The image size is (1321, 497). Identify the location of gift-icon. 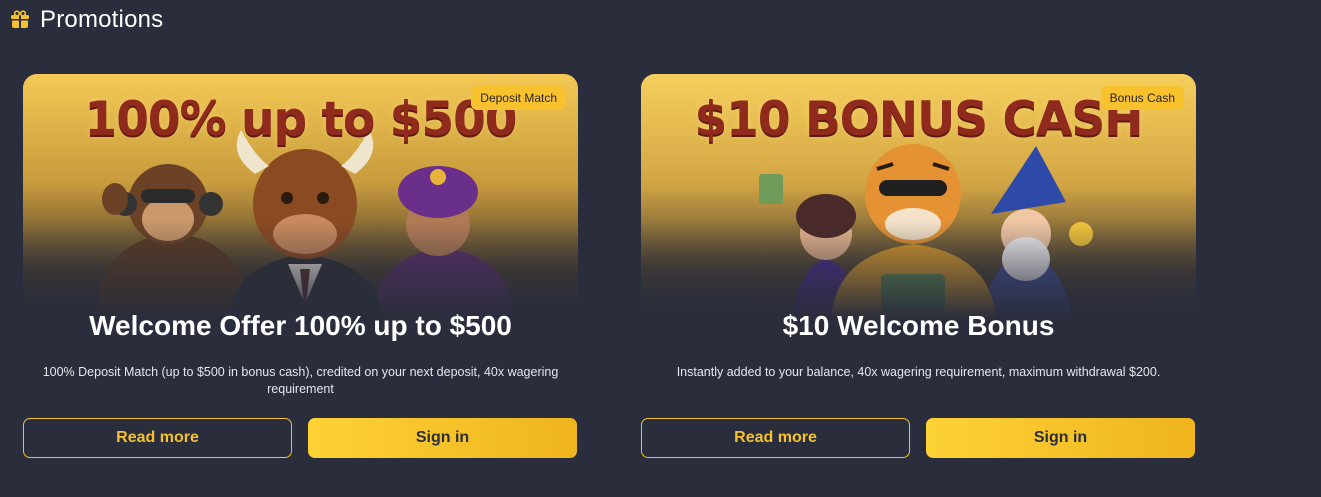
(20, 19).